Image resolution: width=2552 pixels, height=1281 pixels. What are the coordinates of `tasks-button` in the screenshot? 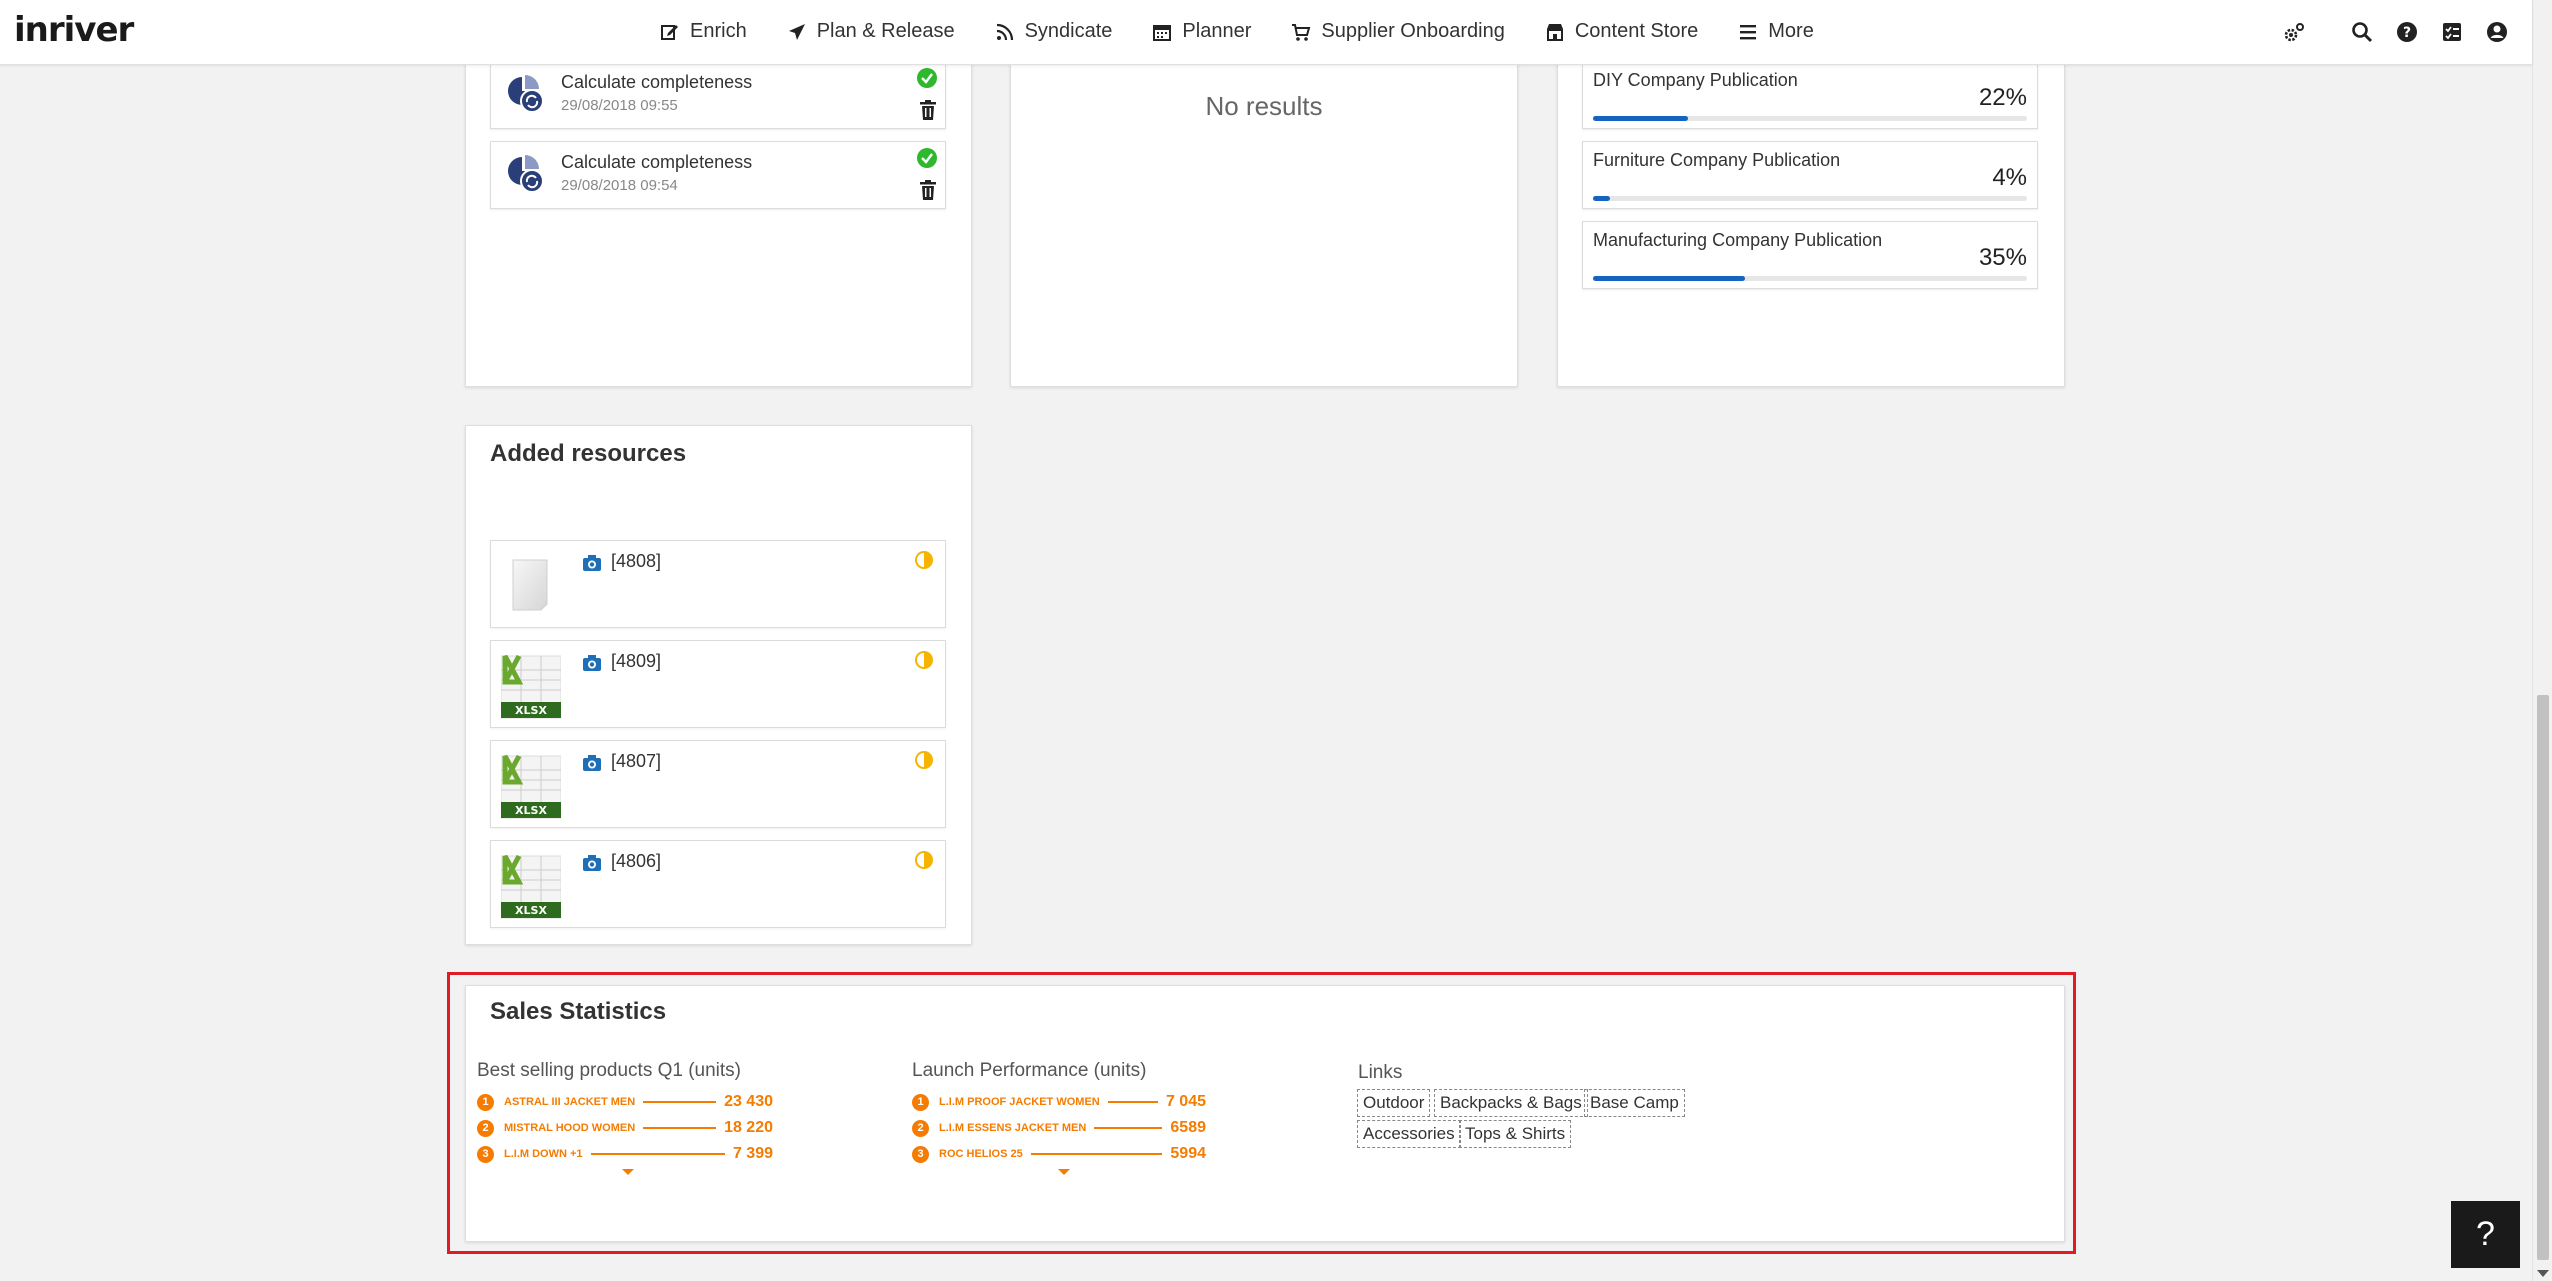 It's located at (2452, 32).